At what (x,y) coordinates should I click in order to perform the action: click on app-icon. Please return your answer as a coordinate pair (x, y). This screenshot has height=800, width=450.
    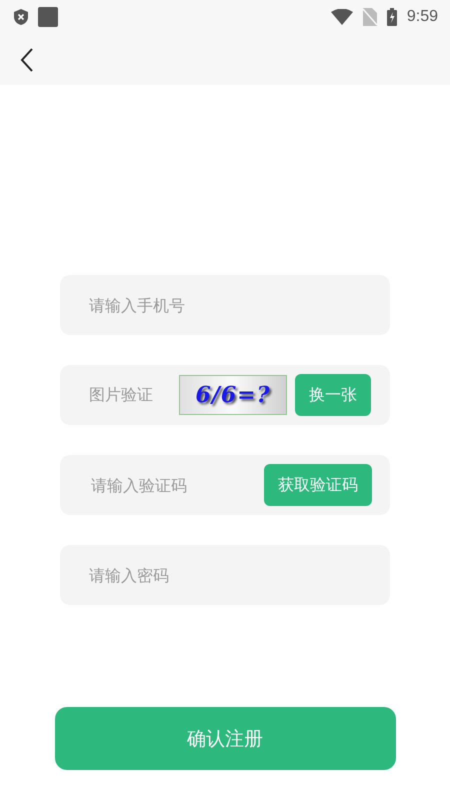
    Looking at the image, I should click on (48, 17).